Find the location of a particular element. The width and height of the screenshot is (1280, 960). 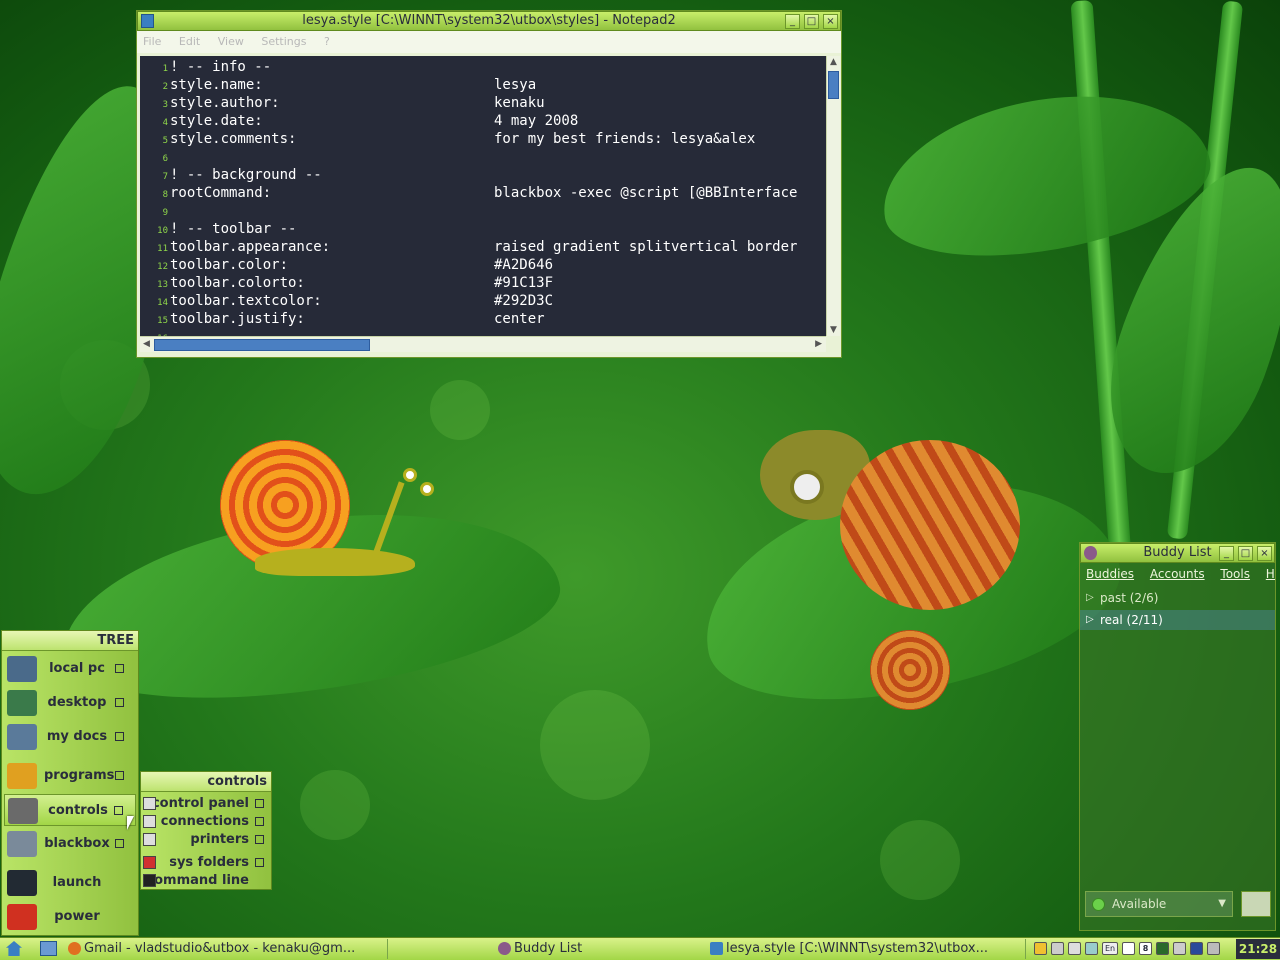

line-number: 2 is located at coordinates (165, 87).